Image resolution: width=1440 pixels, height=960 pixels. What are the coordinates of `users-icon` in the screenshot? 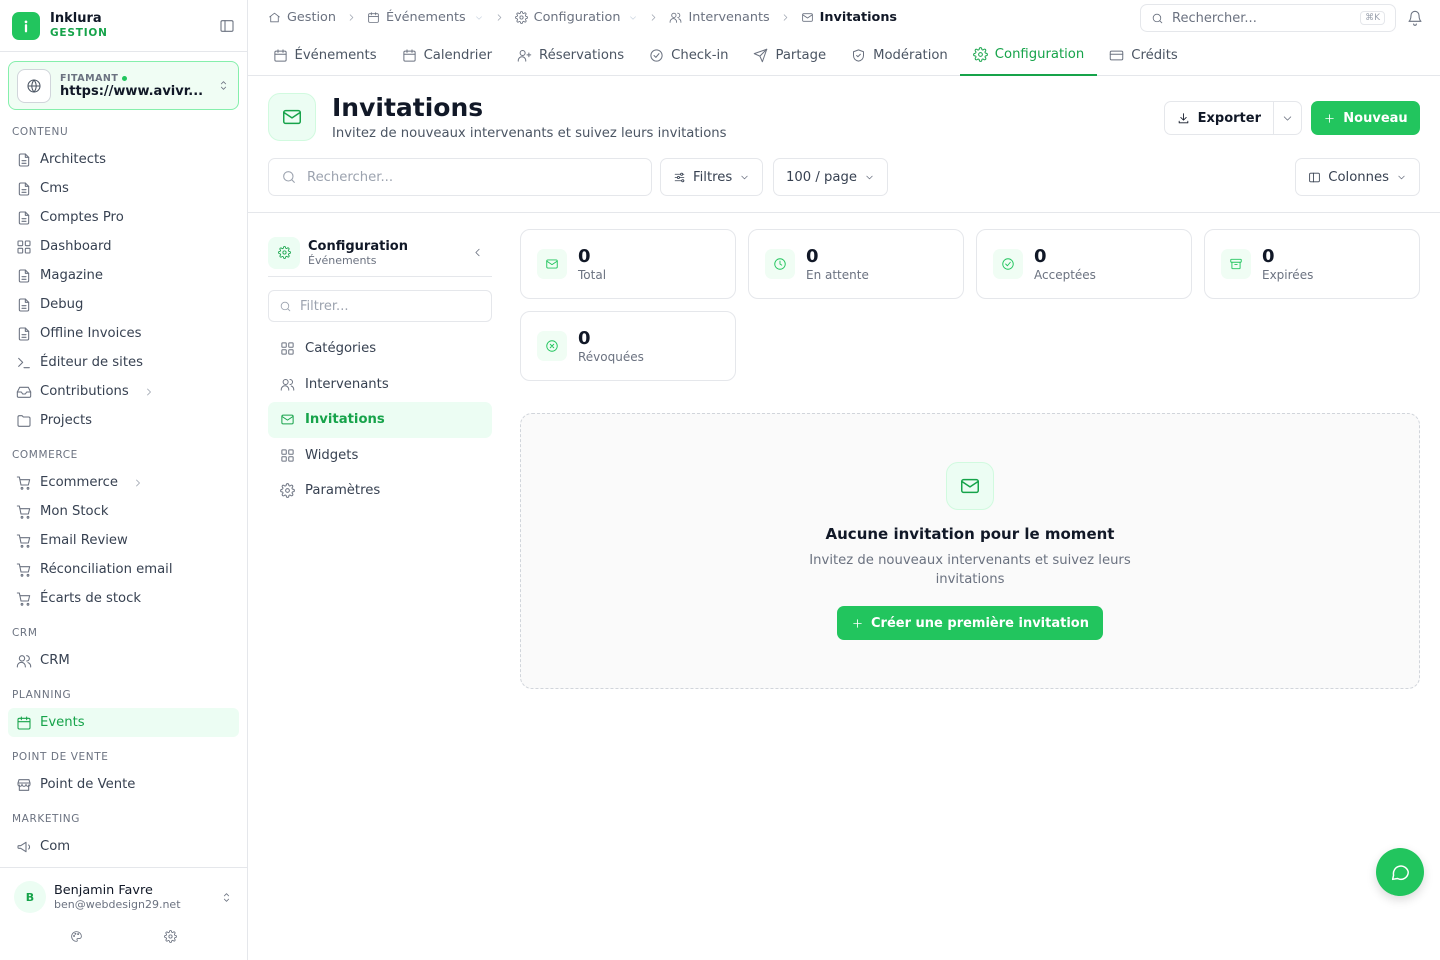 It's located at (675, 17).